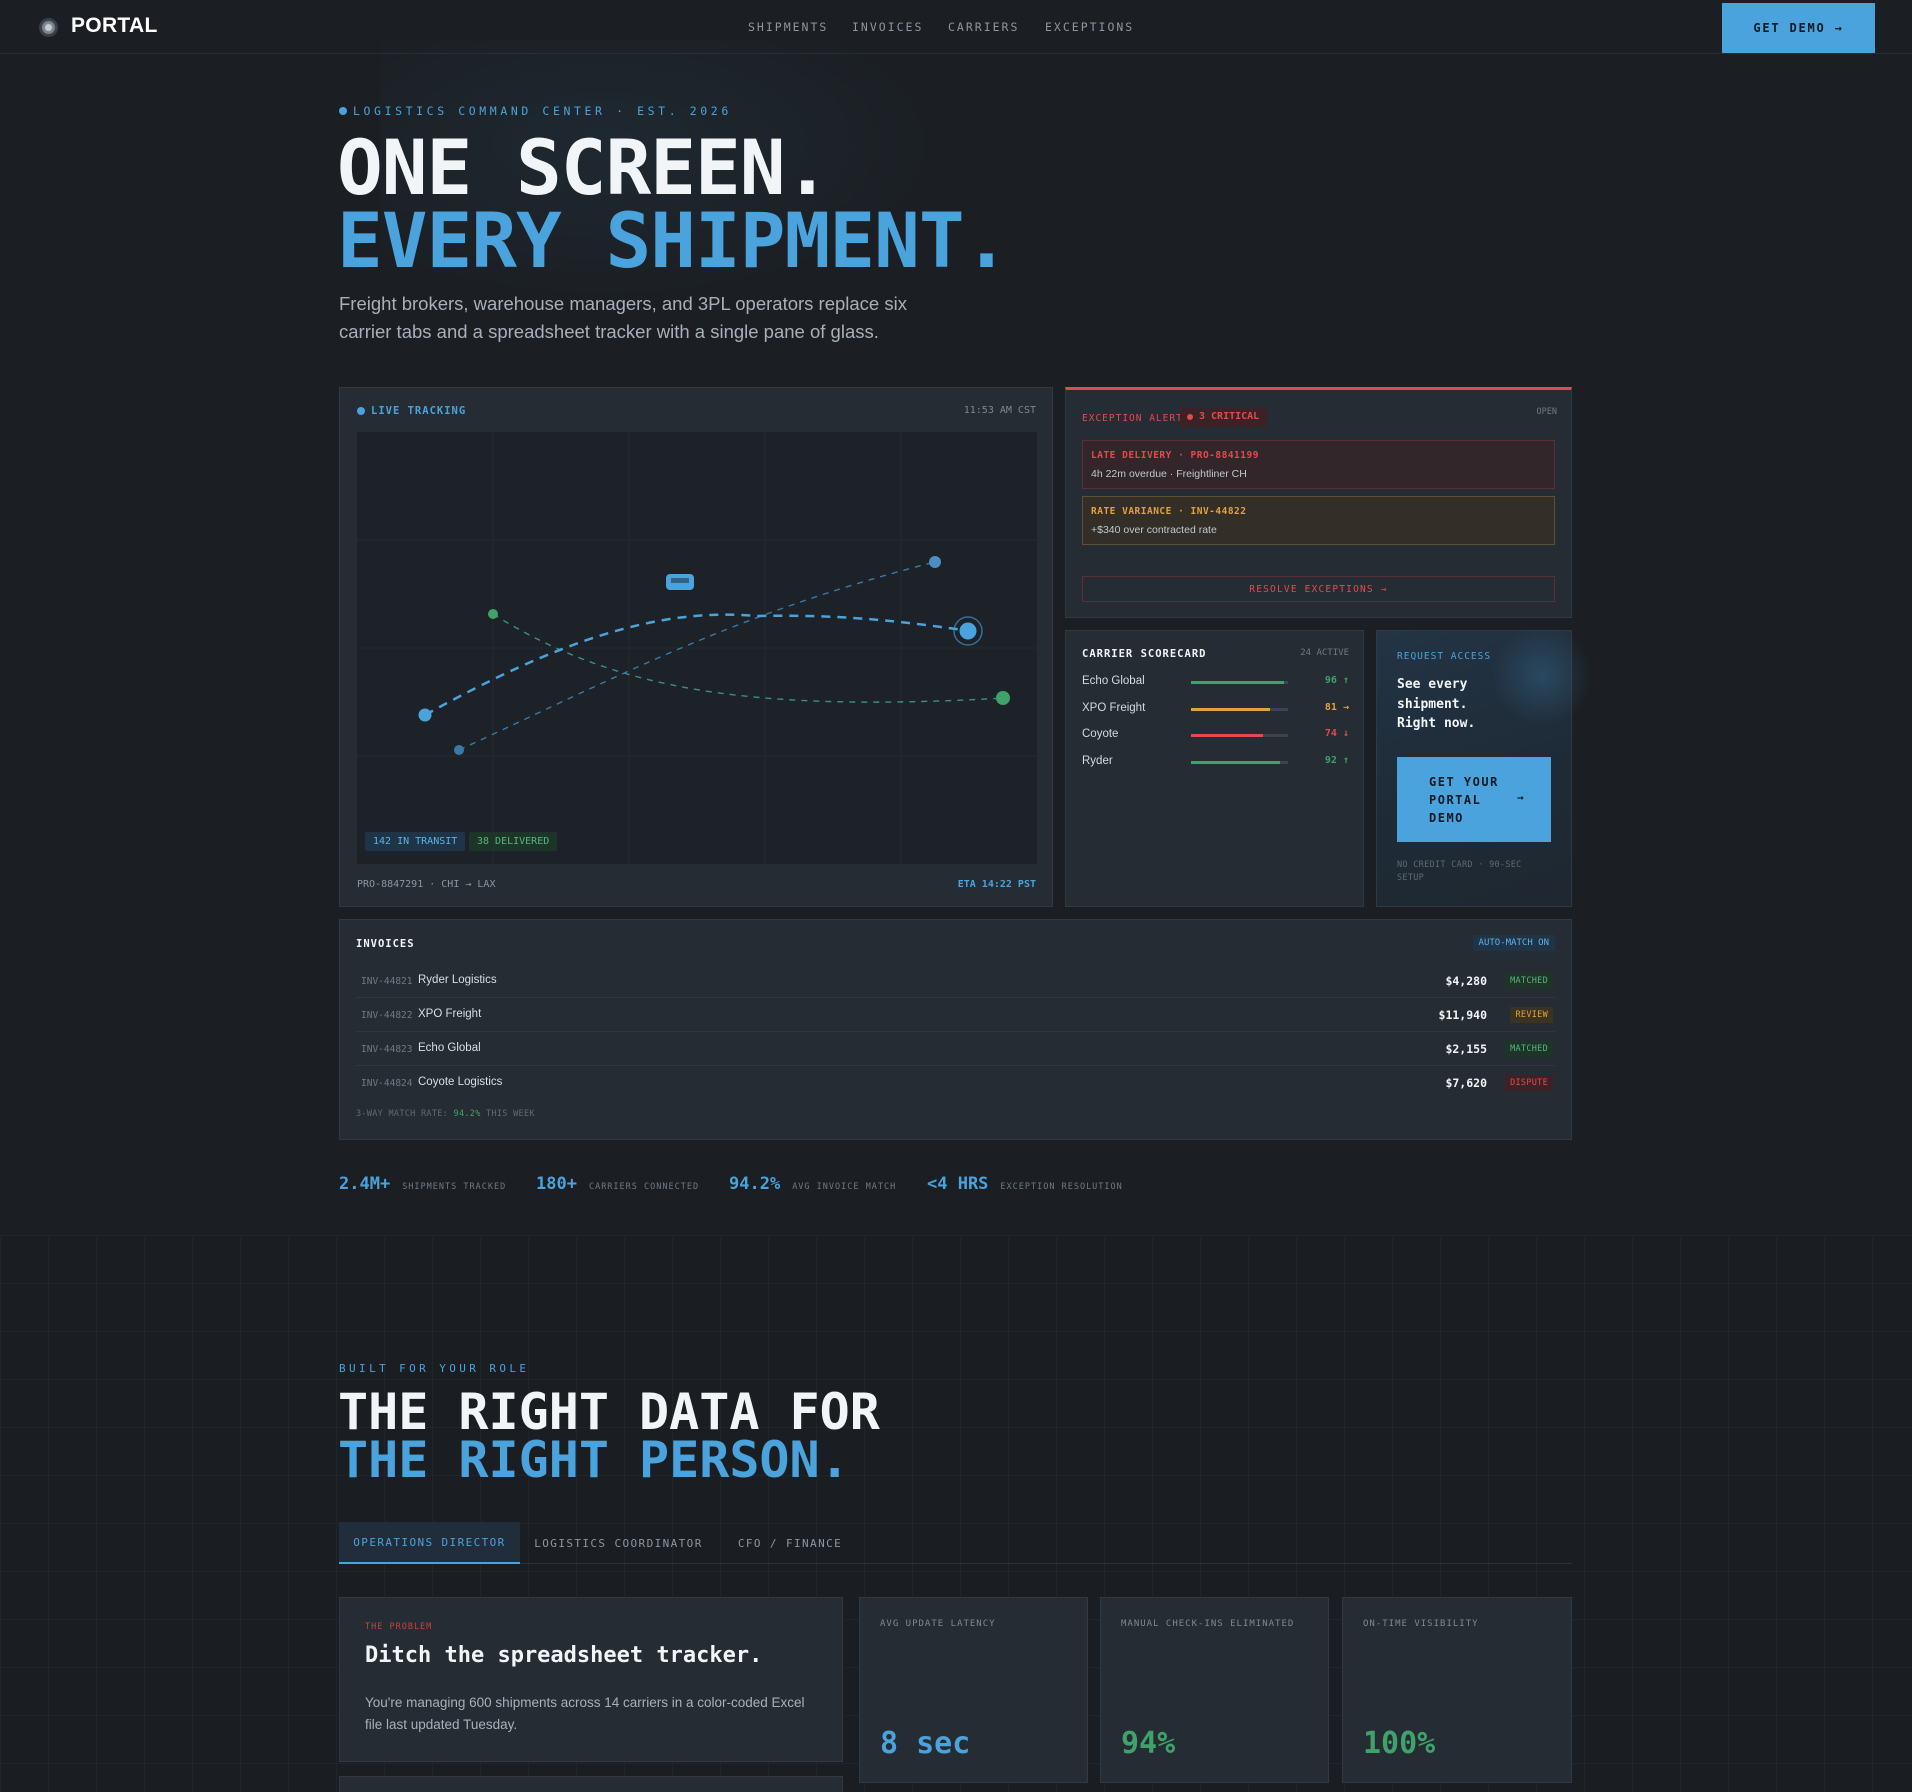  I want to click on invoice-amount: $4,280, so click(1466, 981).